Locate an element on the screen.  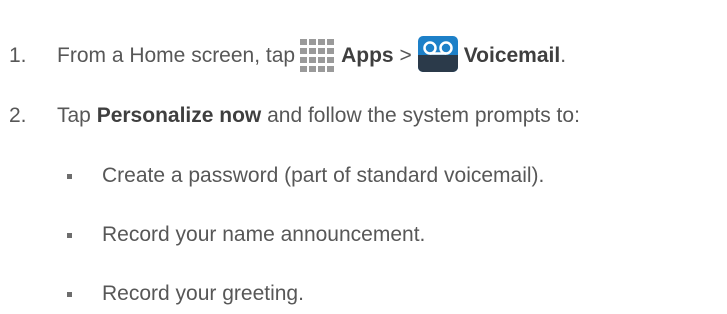
step-2-number: 2. is located at coordinates (18, 115).